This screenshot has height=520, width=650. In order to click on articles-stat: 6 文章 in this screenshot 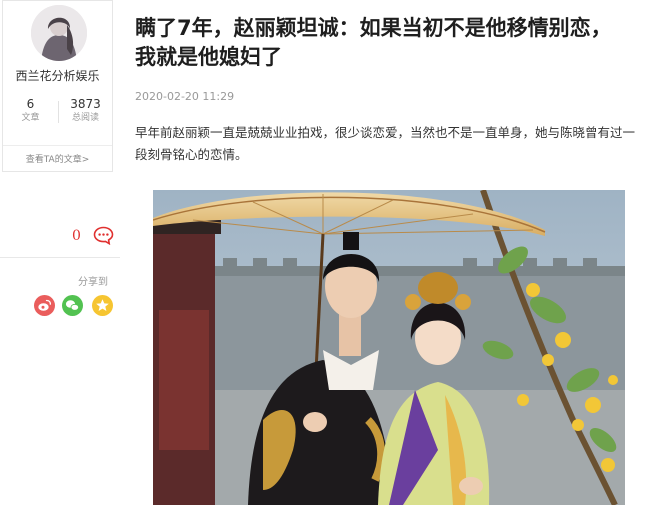, I will do `click(30, 111)`.